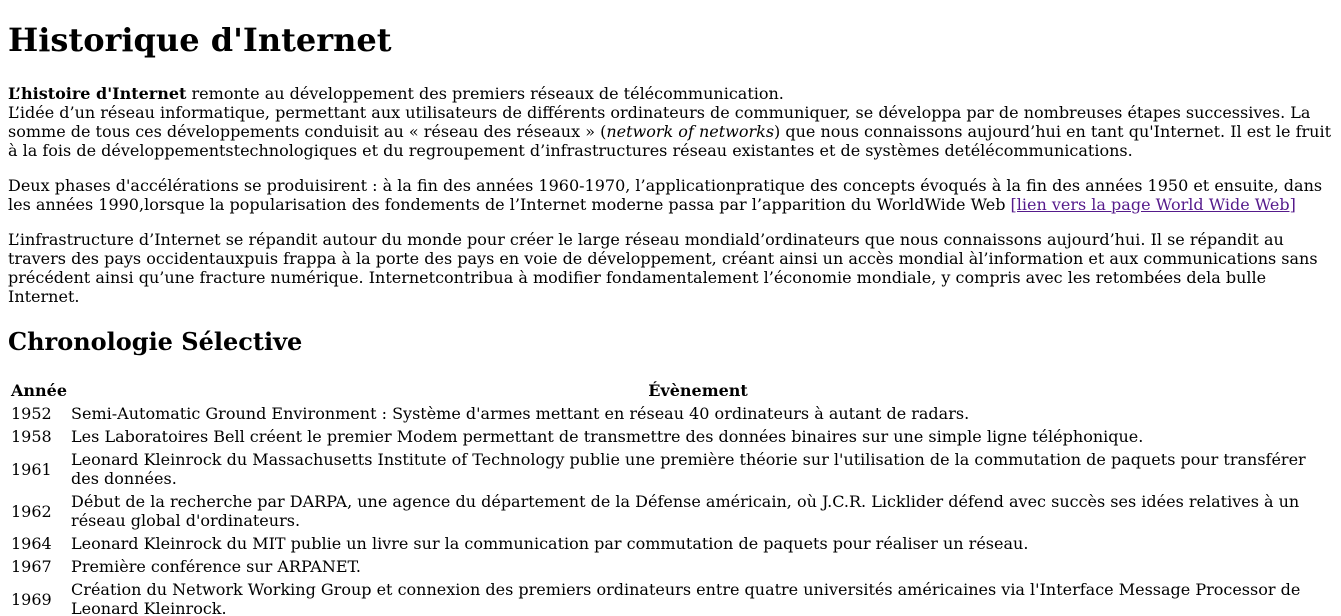 Image resolution: width=1341 pixels, height=616 pixels. Describe the element at coordinates (31, 413) in the screenshot. I see `row-year: 1952` at that location.